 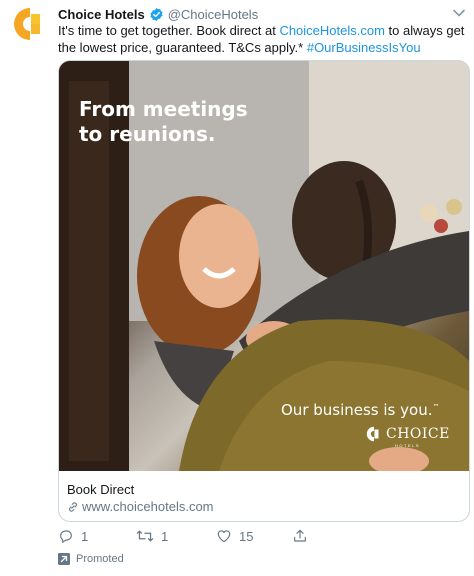 What do you see at coordinates (145, 536) in the screenshot?
I see `retweet-icon` at bounding box center [145, 536].